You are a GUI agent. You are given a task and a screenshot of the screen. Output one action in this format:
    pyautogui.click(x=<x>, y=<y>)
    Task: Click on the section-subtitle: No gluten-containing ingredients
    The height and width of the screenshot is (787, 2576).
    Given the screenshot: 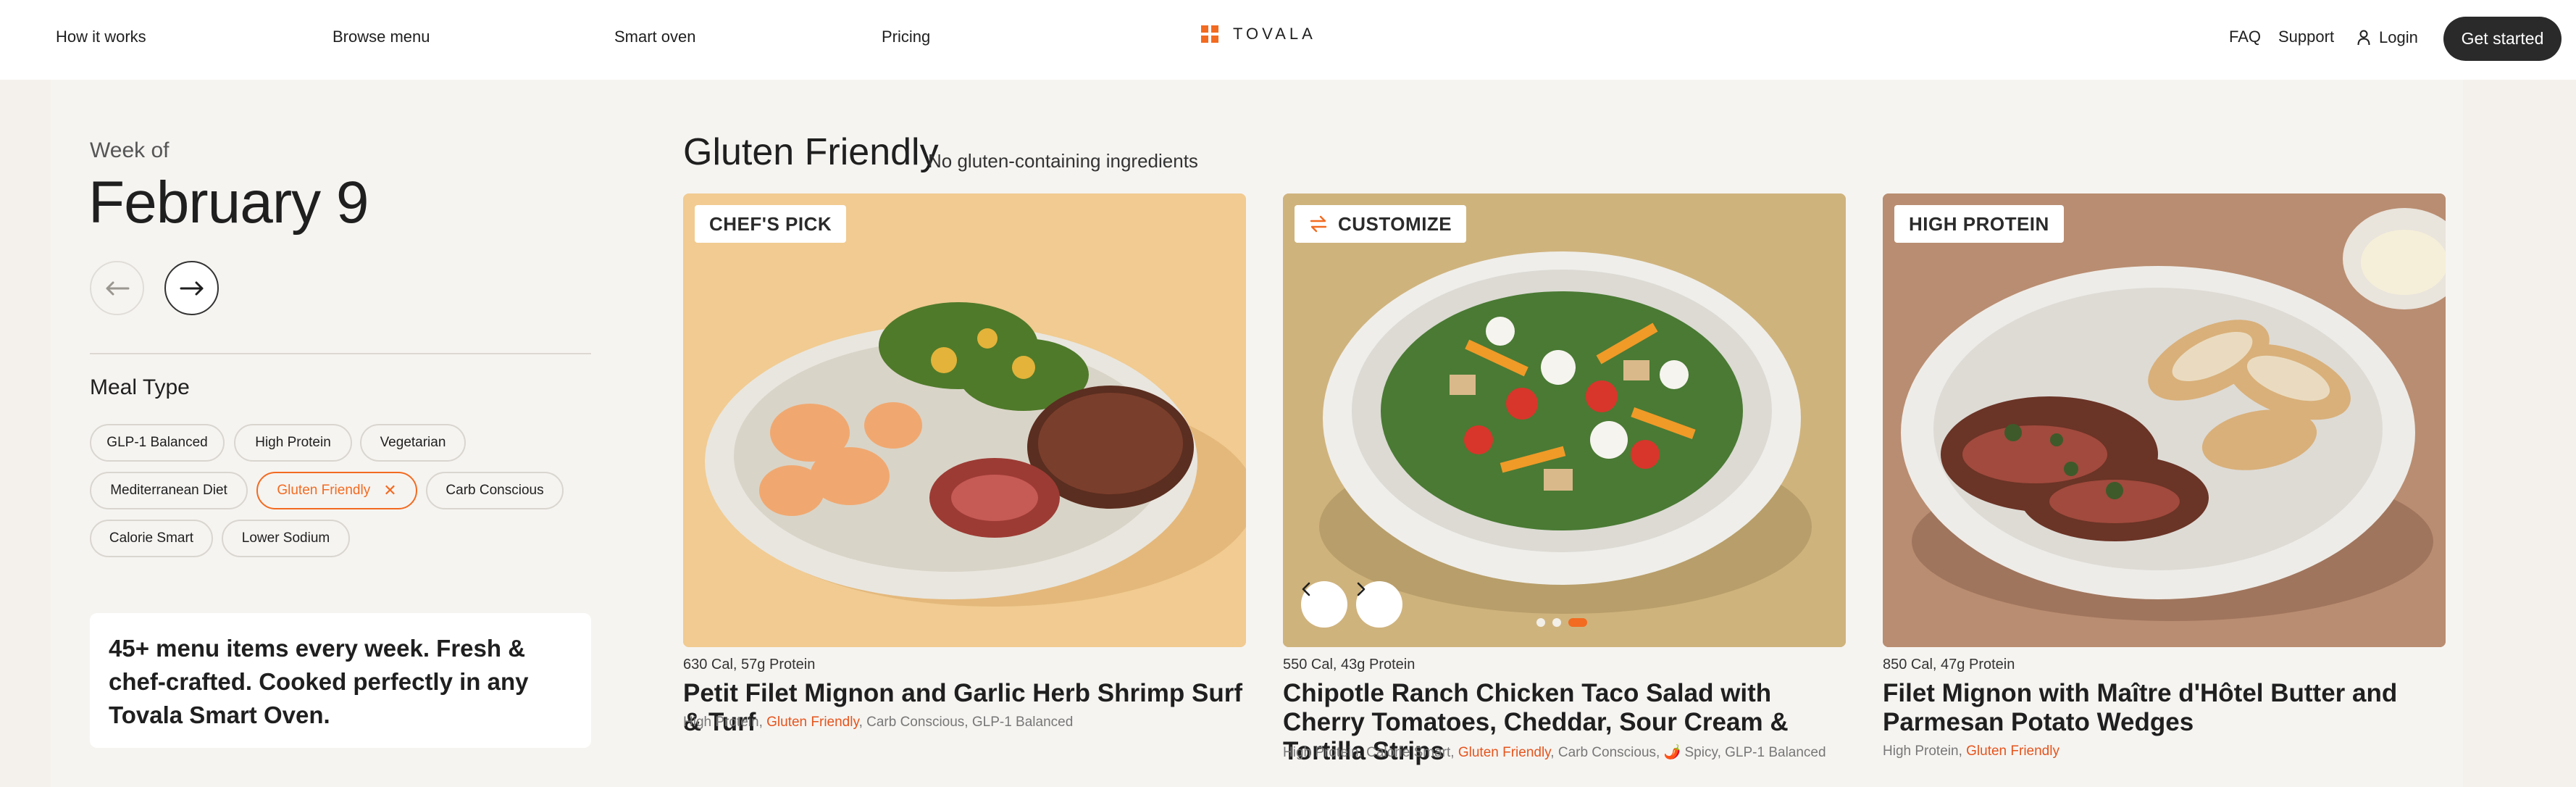 What is the action you would take?
    pyautogui.click(x=1063, y=161)
    